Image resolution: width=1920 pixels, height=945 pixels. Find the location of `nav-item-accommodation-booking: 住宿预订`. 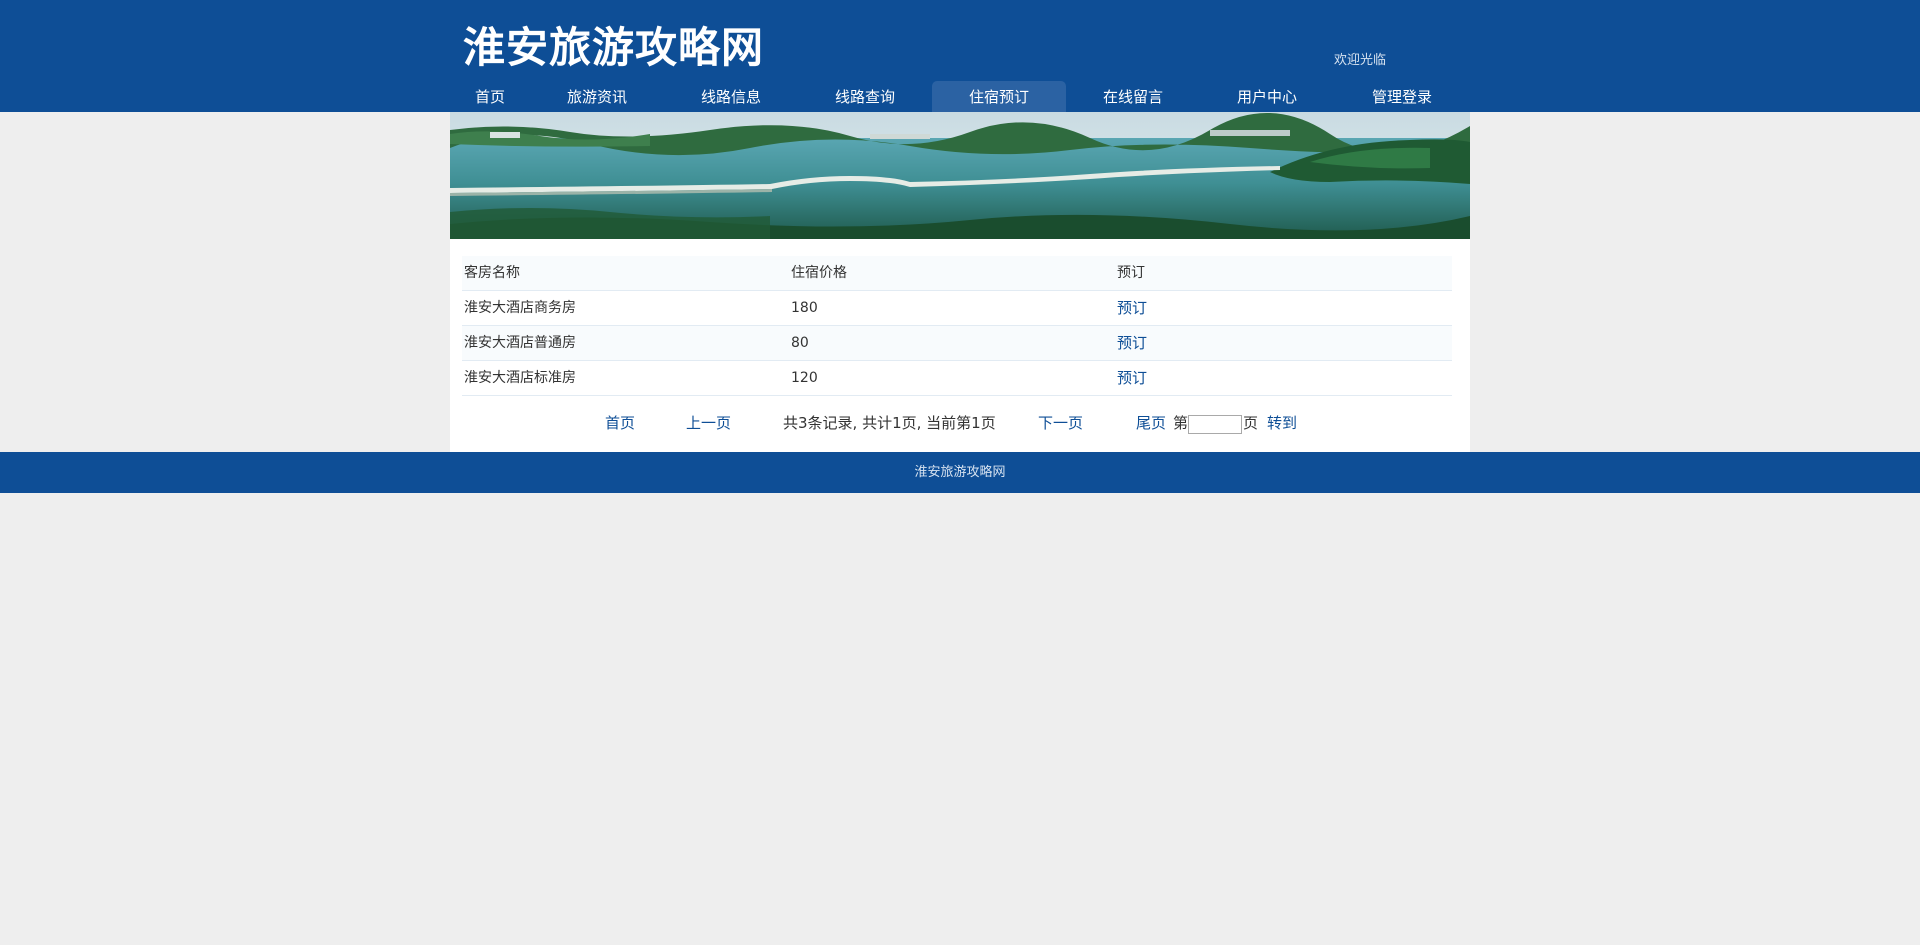

nav-item-accommodation-booking: 住宿预订 is located at coordinates (999, 96).